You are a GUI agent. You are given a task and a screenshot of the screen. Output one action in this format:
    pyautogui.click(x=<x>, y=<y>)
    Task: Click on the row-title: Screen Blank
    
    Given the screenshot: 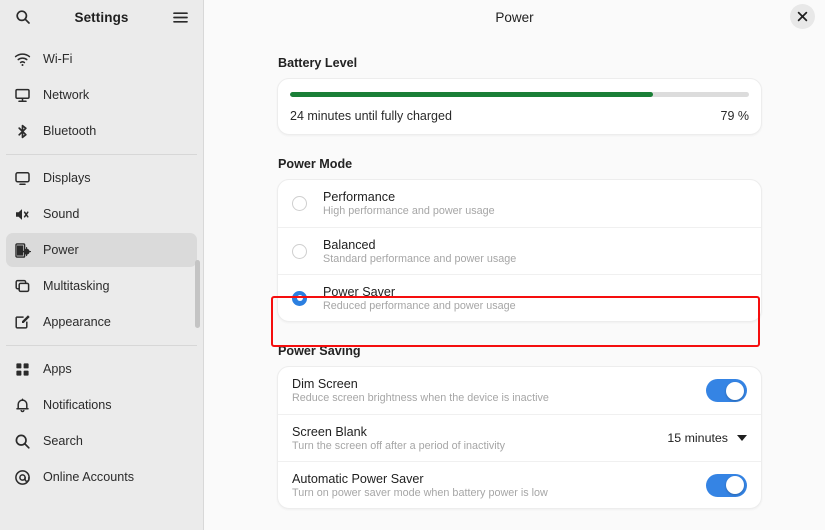 What is the action you would take?
    pyautogui.click(x=329, y=431)
    